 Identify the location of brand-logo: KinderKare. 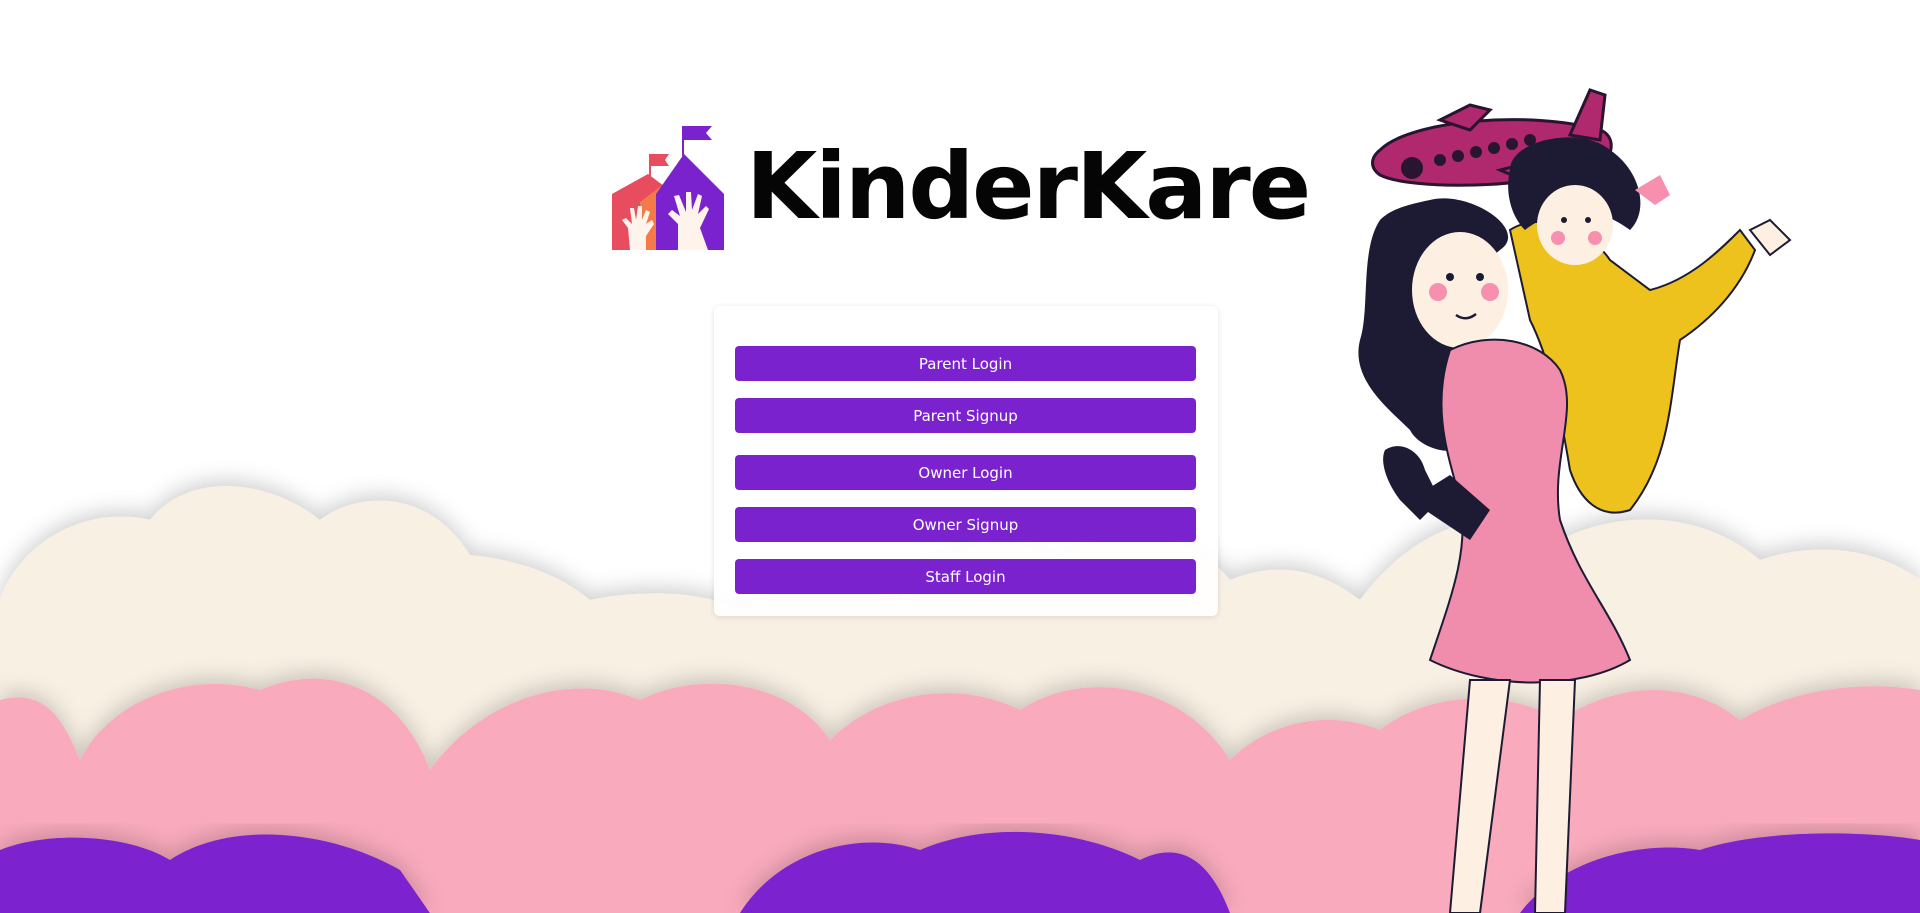
(961, 187).